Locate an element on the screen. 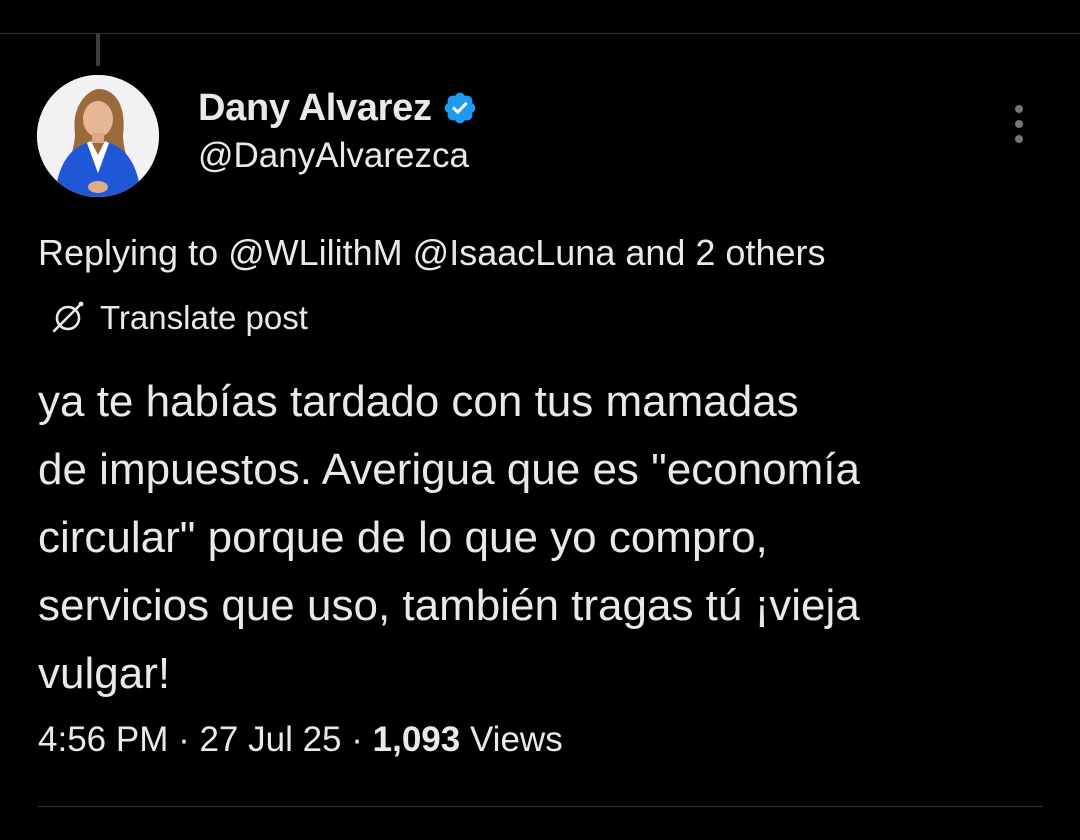 This screenshot has width=1080, height=840. author-display-name: Dany Alvarez is located at coordinates (315, 108).